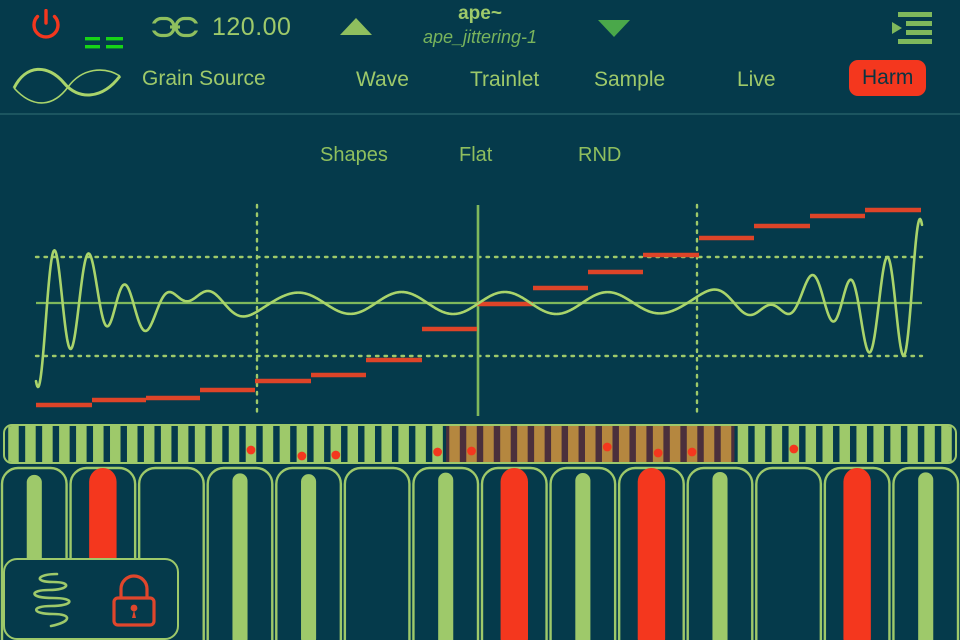  I want to click on grain-source-label: Grain Source, so click(204, 78).